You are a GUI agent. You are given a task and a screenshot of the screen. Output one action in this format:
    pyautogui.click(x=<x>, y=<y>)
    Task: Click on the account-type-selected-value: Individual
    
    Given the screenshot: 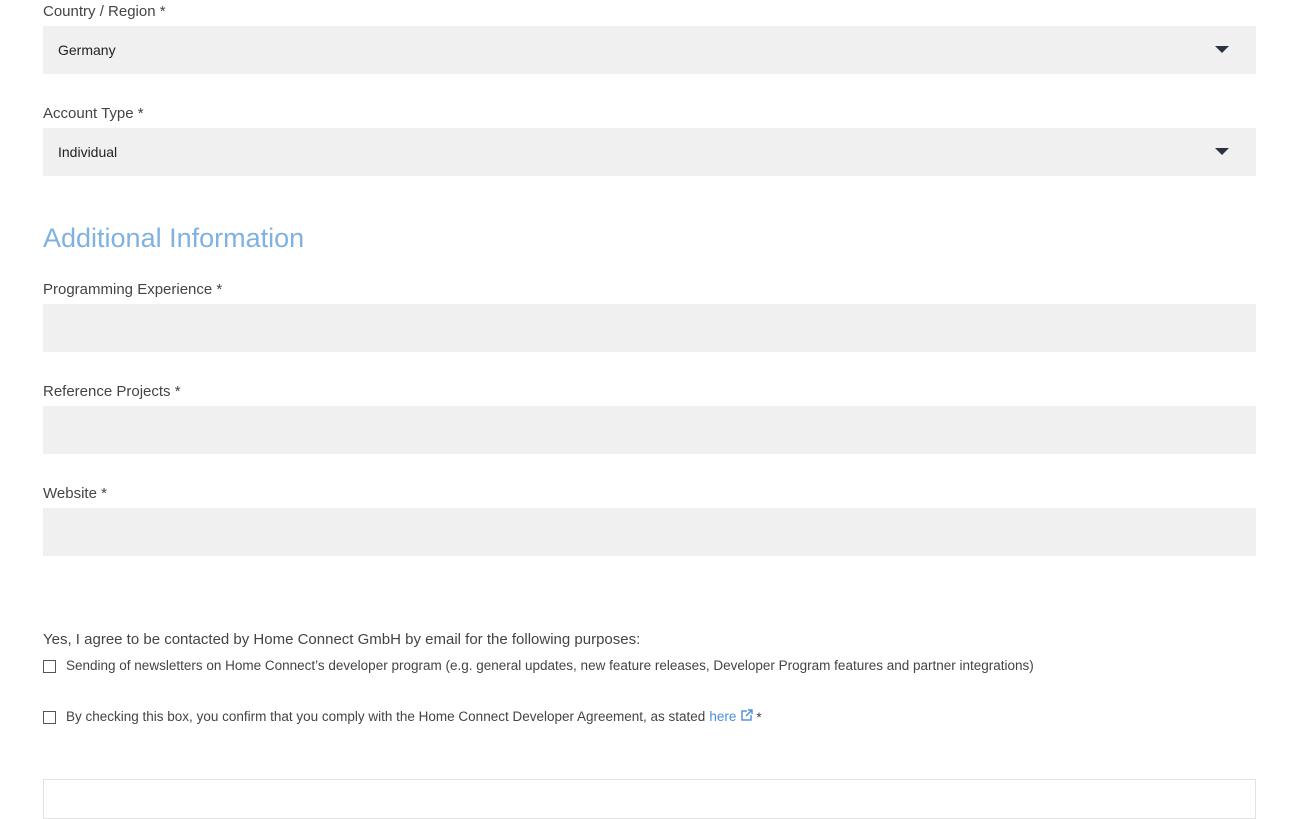 What is the action you would take?
    pyautogui.click(x=88, y=152)
    